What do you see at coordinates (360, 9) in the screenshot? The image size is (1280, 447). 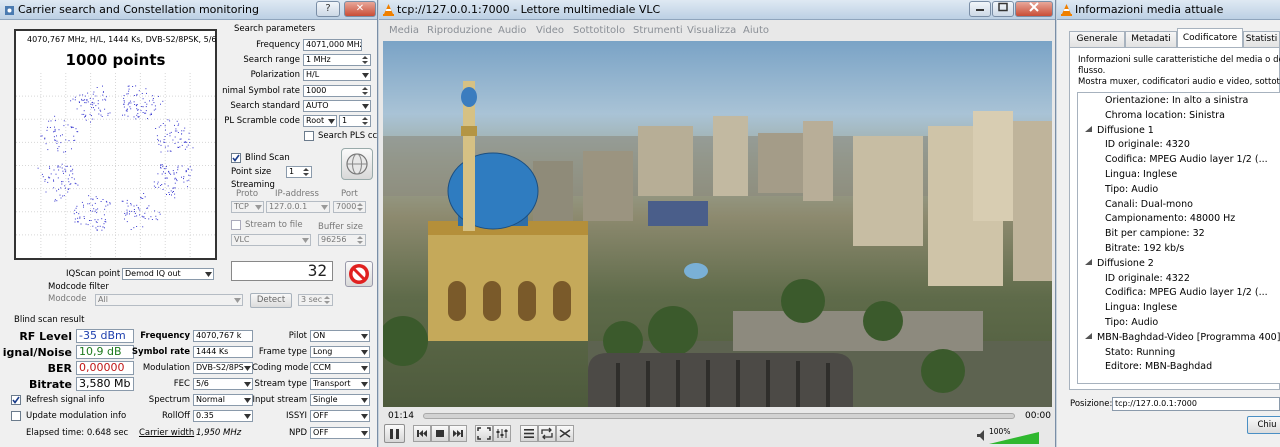 I see `close-button: ✕` at bounding box center [360, 9].